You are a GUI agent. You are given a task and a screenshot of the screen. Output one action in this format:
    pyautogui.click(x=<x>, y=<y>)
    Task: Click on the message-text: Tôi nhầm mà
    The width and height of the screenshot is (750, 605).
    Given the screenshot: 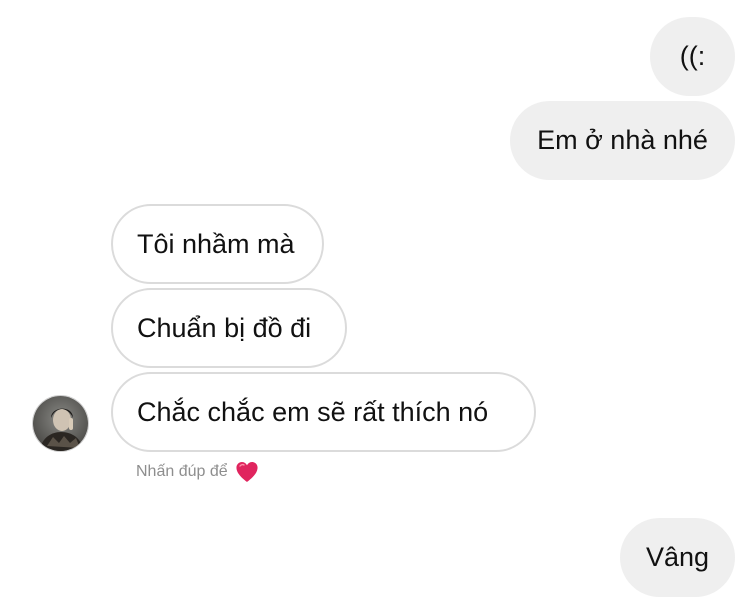 What is the action you would take?
    pyautogui.click(x=216, y=243)
    